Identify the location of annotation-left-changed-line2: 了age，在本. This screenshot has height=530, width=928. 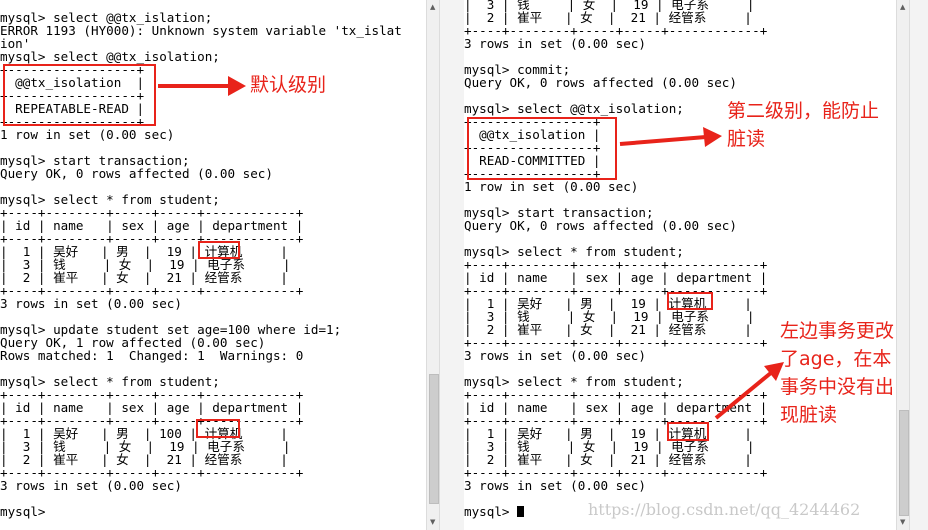
(836, 359).